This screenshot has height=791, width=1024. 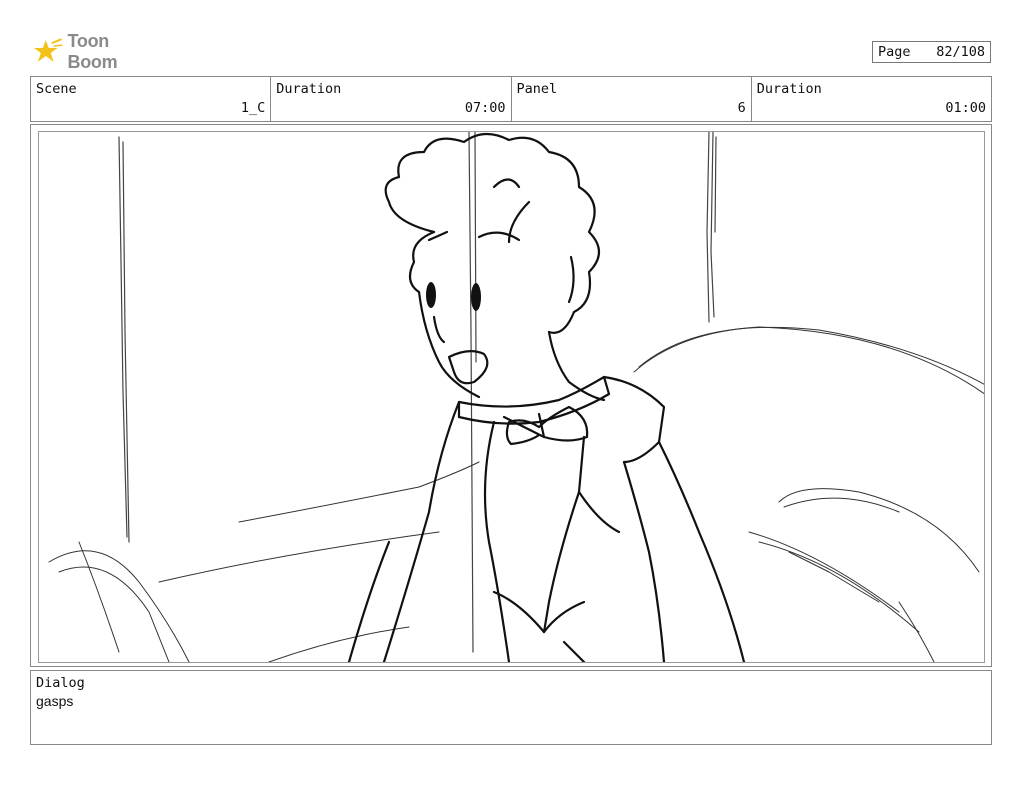 I want to click on toon-boom-star-icon, so click(x=48, y=50).